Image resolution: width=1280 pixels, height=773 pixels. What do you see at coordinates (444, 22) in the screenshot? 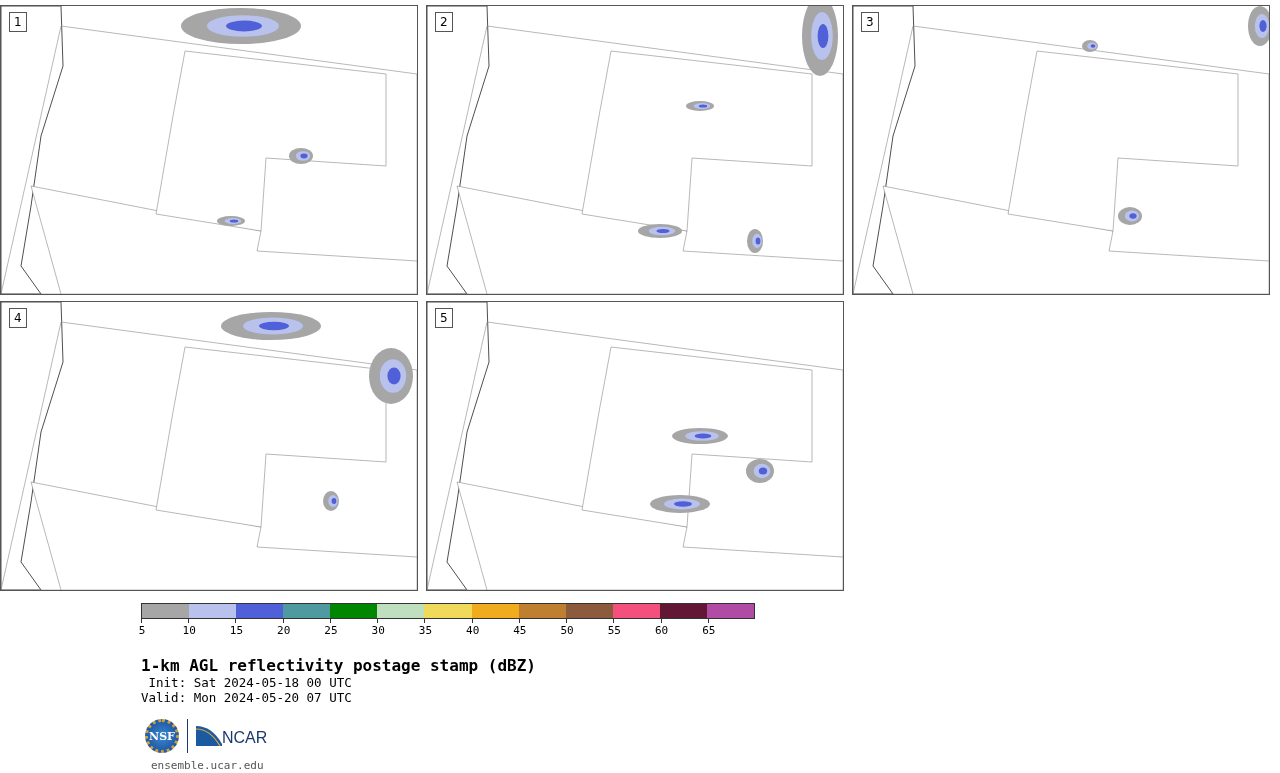
I see `panel-number: 2` at bounding box center [444, 22].